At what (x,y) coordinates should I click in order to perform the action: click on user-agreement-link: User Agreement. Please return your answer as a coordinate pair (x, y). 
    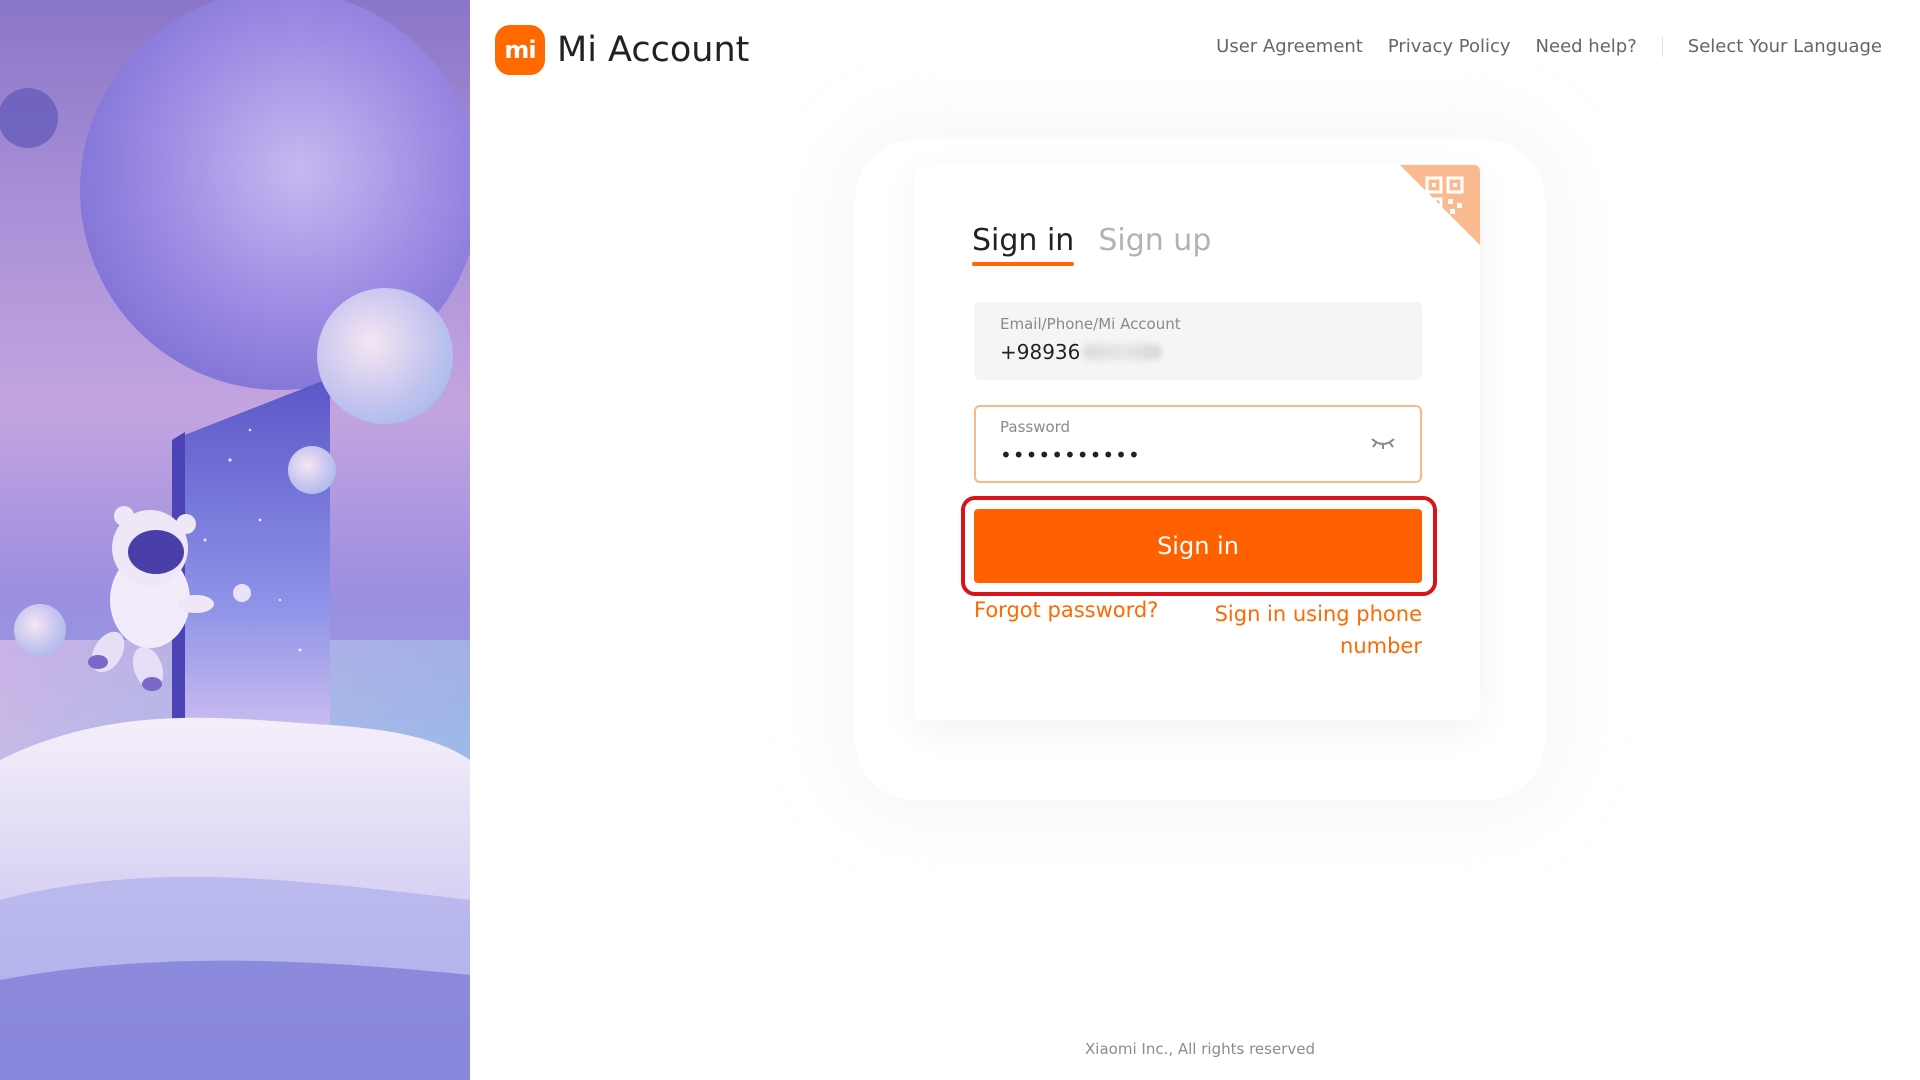
    Looking at the image, I should click on (1289, 46).